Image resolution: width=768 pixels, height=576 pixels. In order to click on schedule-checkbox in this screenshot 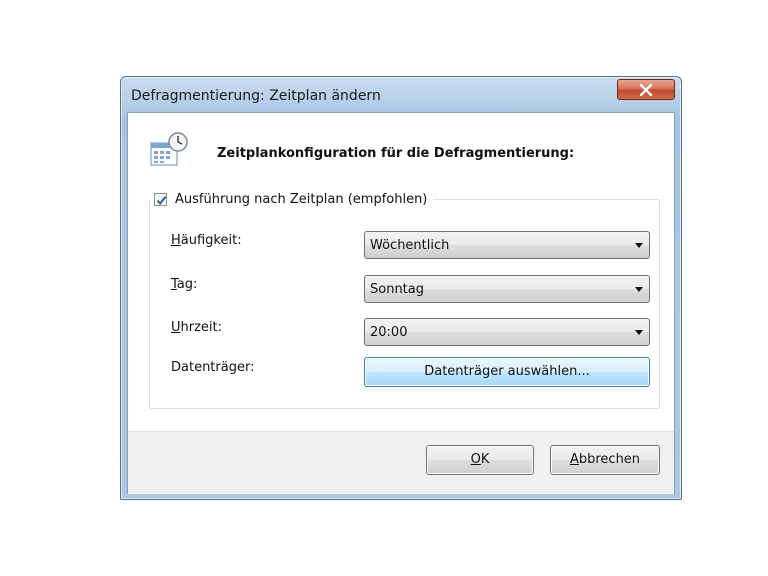, I will do `click(160, 199)`.